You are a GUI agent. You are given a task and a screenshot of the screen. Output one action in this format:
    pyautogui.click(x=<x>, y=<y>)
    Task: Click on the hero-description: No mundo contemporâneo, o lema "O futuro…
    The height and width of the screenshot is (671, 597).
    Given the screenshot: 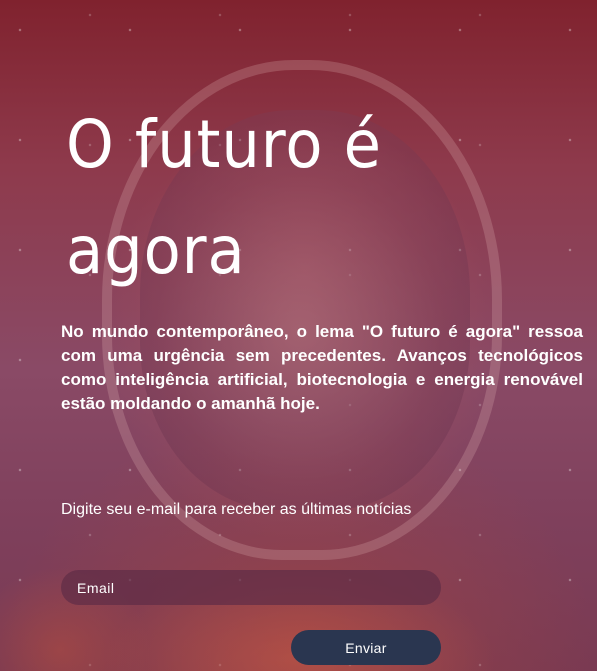 What is the action you would take?
    pyautogui.click(x=322, y=367)
    